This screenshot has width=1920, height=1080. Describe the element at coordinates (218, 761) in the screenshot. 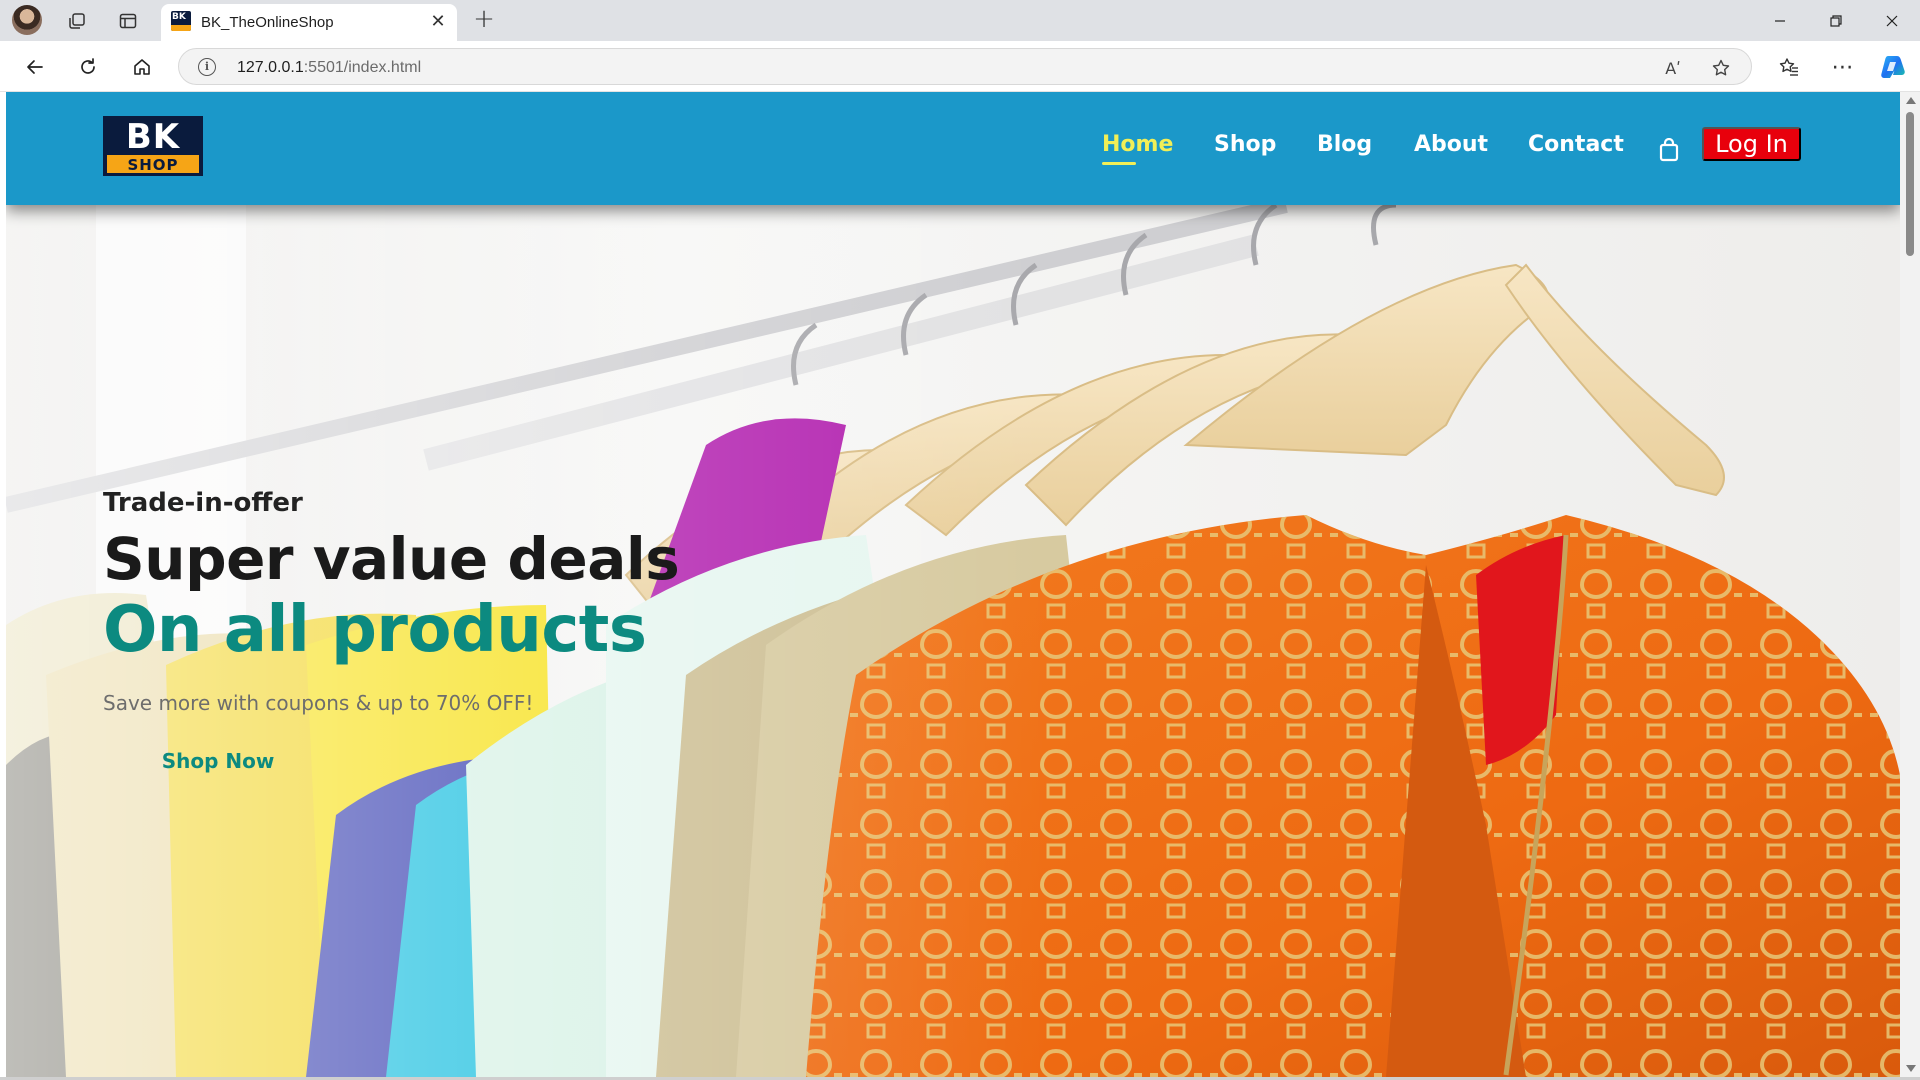

I see `shop-now-button: Shop Now` at that location.